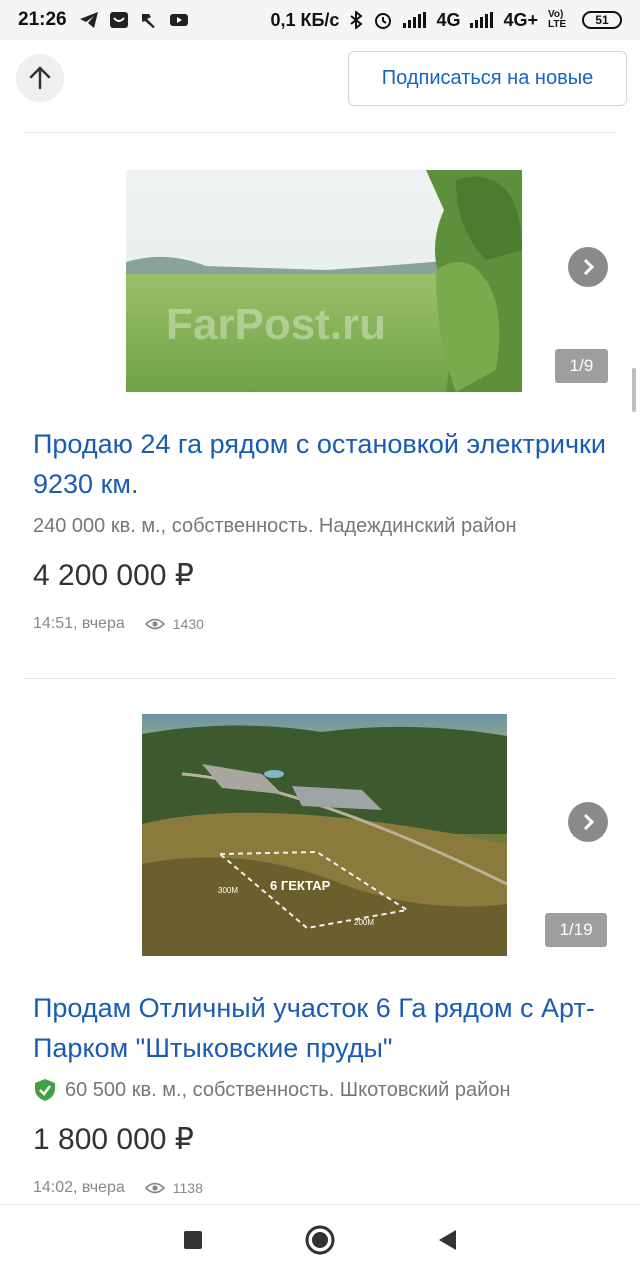  Describe the element at coordinates (557, 19) in the screenshot. I see `volte-icon: Vo) LTE` at that location.